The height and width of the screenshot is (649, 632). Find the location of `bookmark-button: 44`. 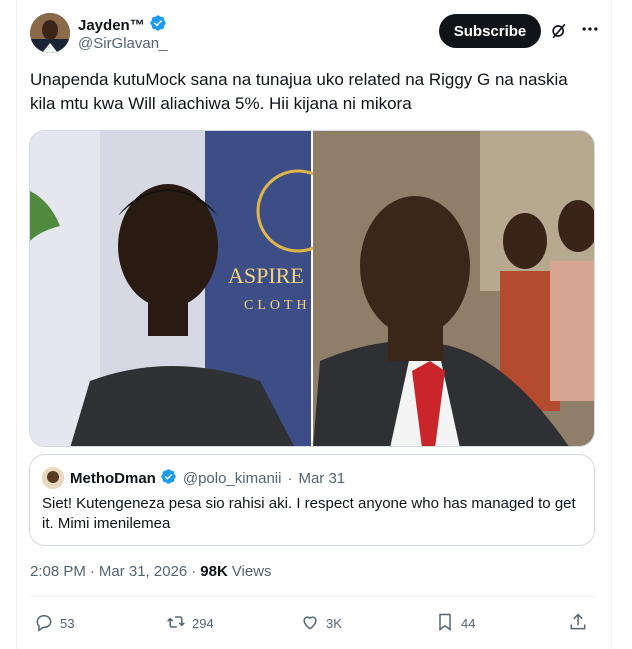

bookmark-button: 44 is located at coordinates (455, 623).